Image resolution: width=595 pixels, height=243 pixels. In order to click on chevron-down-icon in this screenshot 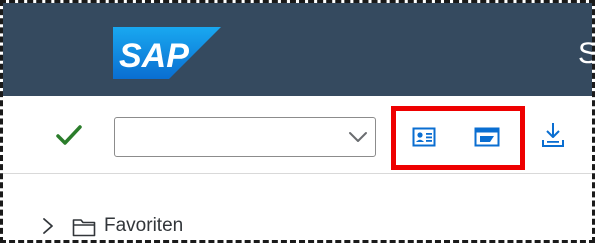, I will do `click(358, 137)`.